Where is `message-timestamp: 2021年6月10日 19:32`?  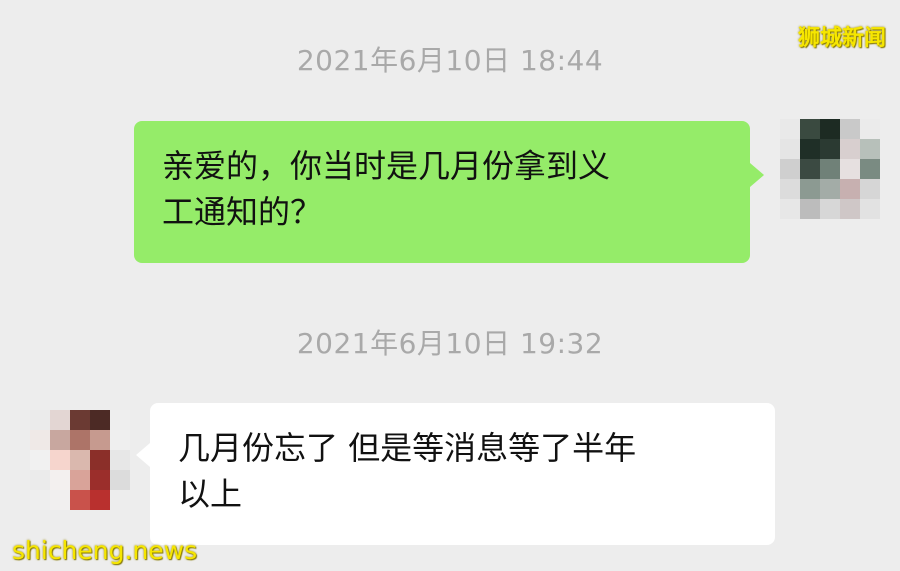 message-timestamp: 2021年6月10日 19:32 is located at coordinates (450, 343).